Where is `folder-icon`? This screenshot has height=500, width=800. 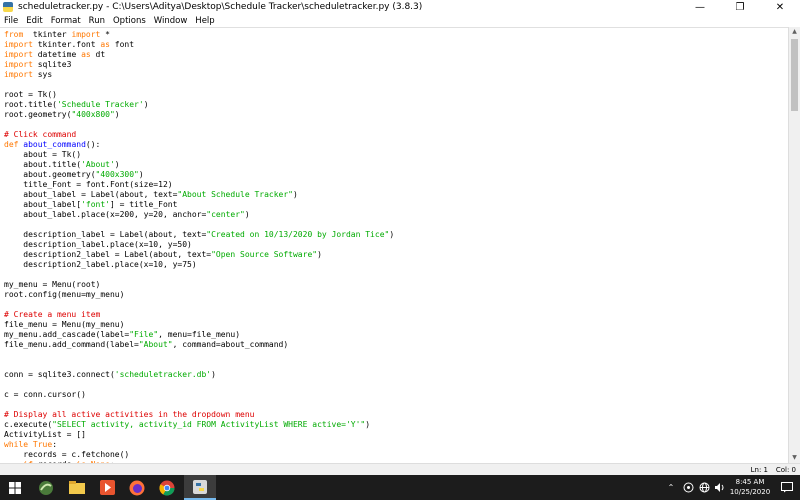 folder-icon is located at coordinates (77, 487).